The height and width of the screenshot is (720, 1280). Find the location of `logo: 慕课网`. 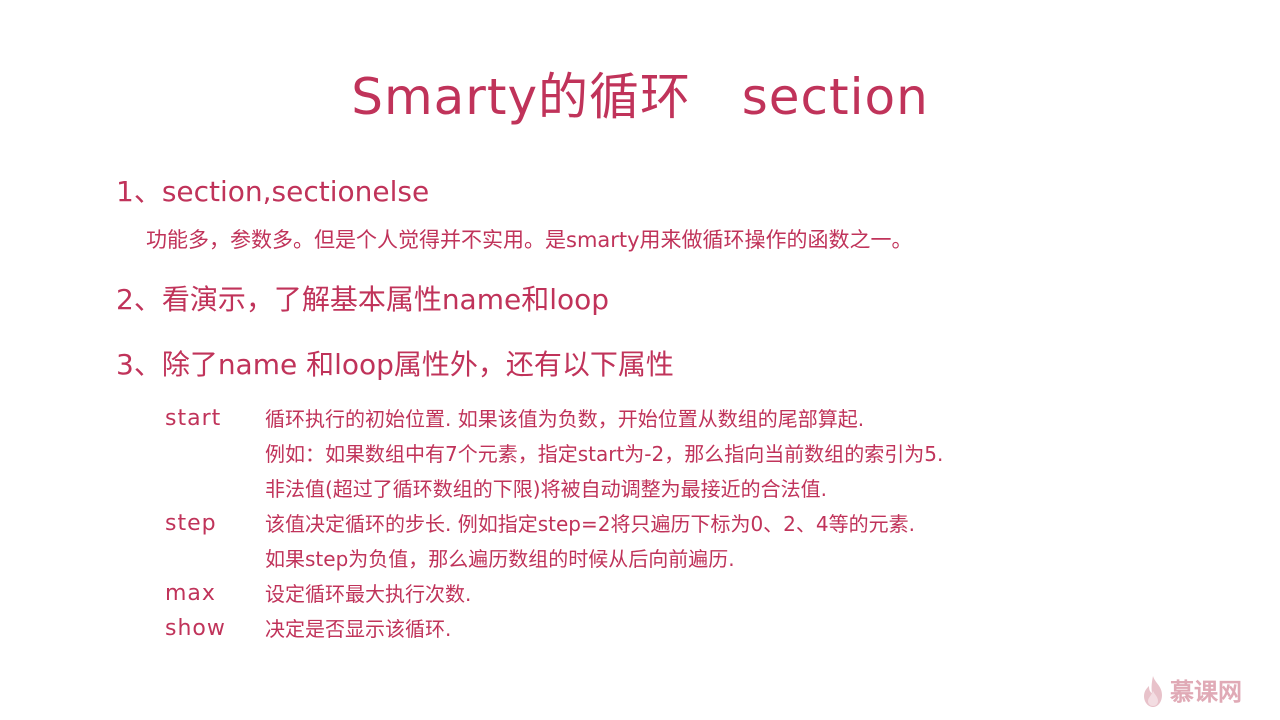

logo: 慕课网 is located at coordinates (1191, 692).